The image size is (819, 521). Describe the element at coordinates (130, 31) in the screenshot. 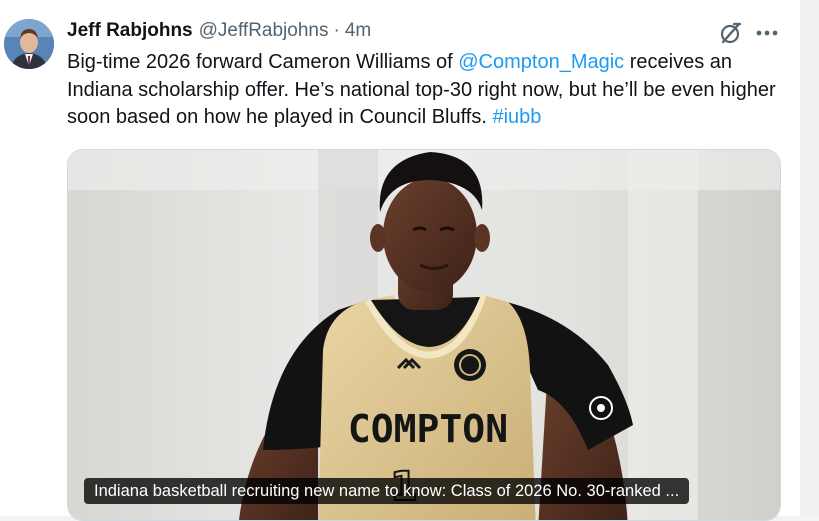

I see `author-name: Jeff Rabjohns` at that location.